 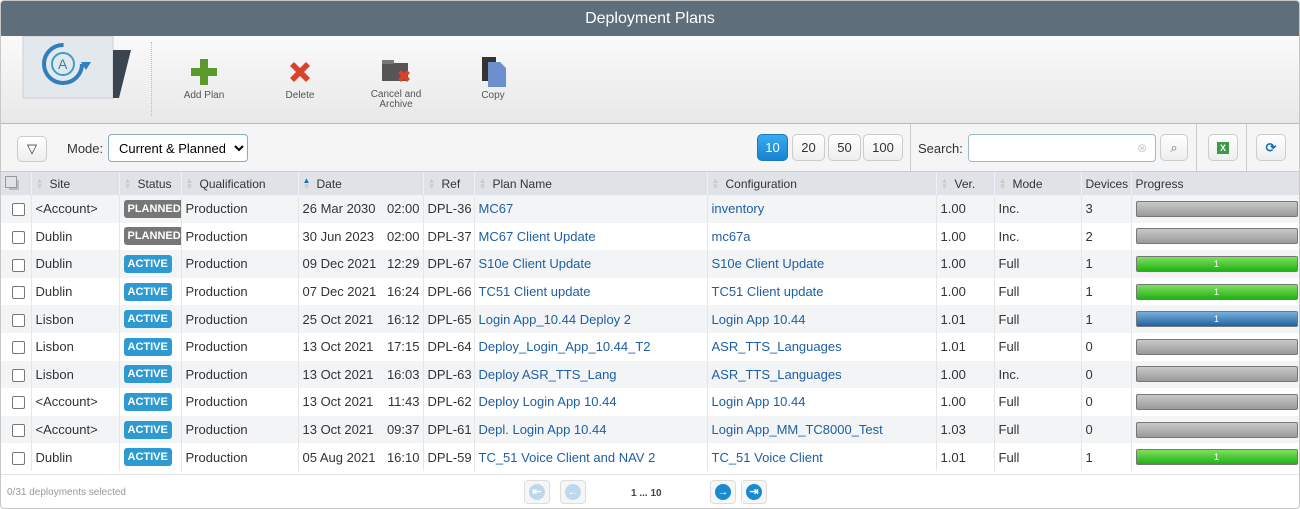 I want to click on column-header-qualification: ▲ ▼ Qualification, so click(x=239, y=183).